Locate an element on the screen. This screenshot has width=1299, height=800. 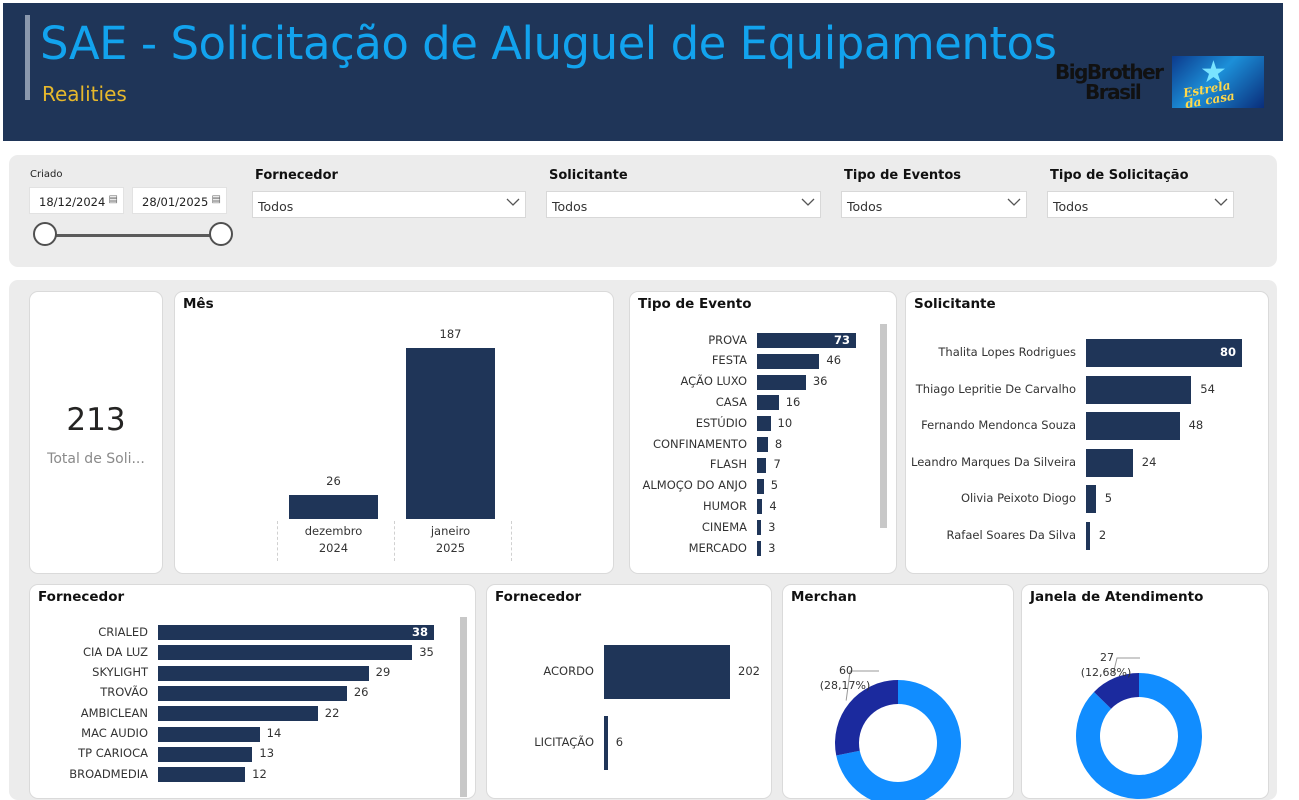
x-tick-label: janeiro is located at coordinates (450, 531).